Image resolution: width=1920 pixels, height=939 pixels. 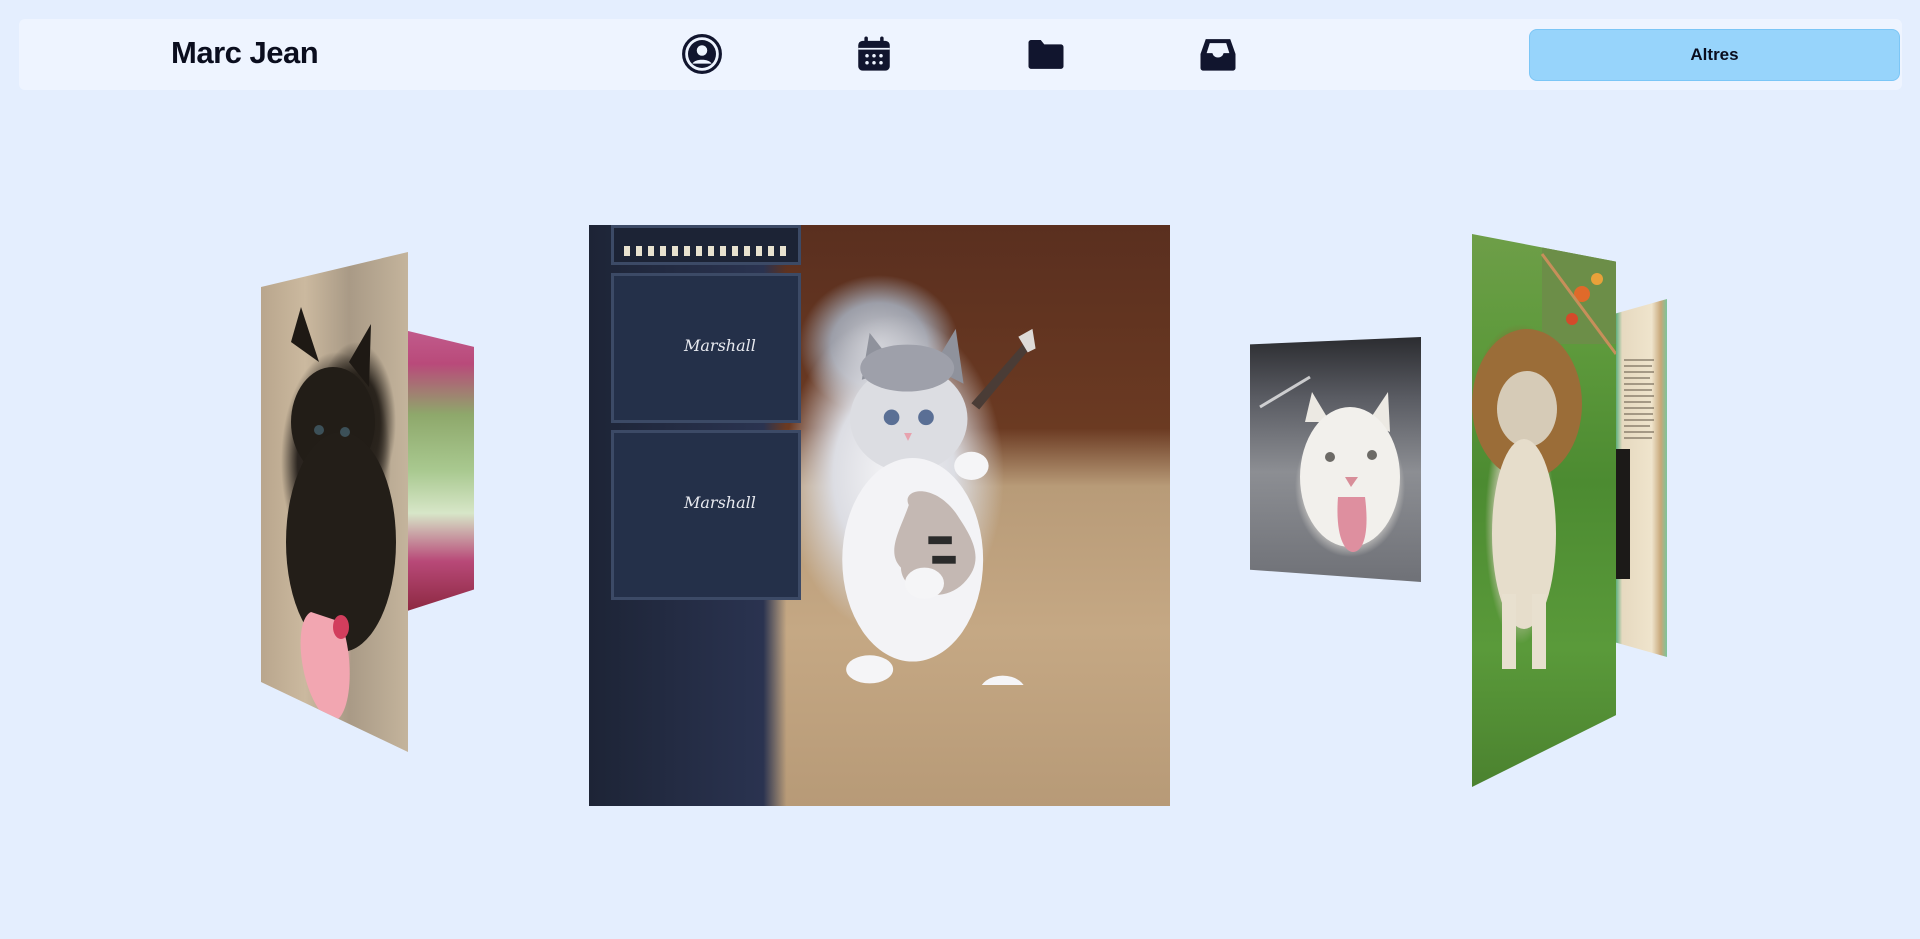 I want to click on carousel-slide-lion-cat, so click(x=1544, y=510).